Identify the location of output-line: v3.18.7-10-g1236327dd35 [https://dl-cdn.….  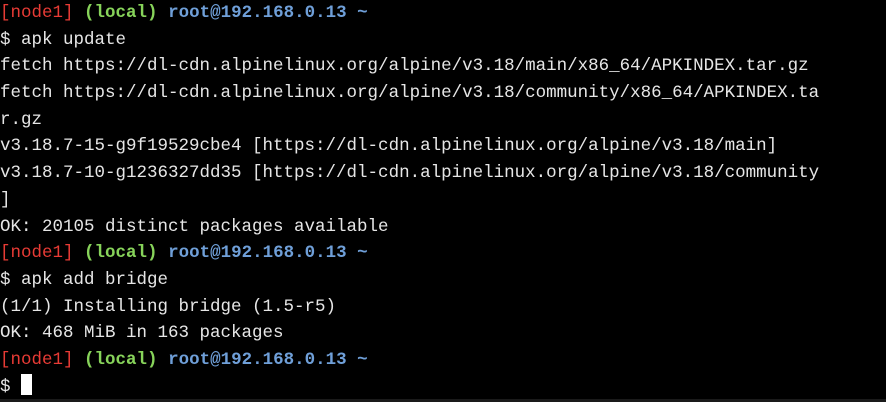
(410, 173).